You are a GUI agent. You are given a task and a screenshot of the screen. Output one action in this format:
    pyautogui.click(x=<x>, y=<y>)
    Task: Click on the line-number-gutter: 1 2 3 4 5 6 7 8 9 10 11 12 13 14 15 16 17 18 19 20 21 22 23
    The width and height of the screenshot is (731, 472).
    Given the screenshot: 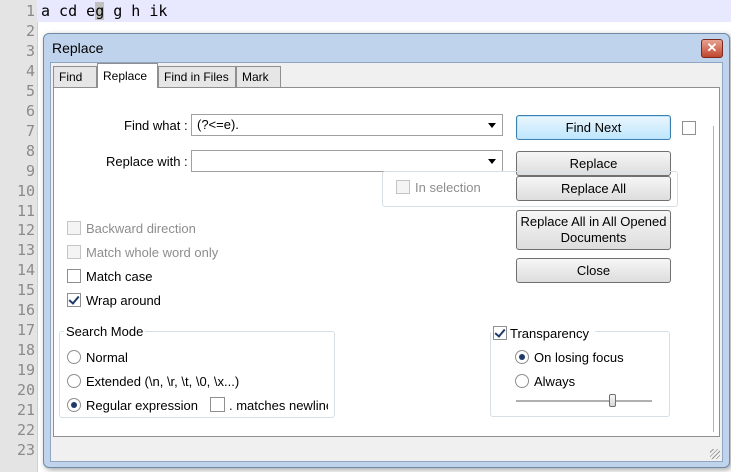 What is the action you would take?
    pyautogui.click(x=19, y=236)
    